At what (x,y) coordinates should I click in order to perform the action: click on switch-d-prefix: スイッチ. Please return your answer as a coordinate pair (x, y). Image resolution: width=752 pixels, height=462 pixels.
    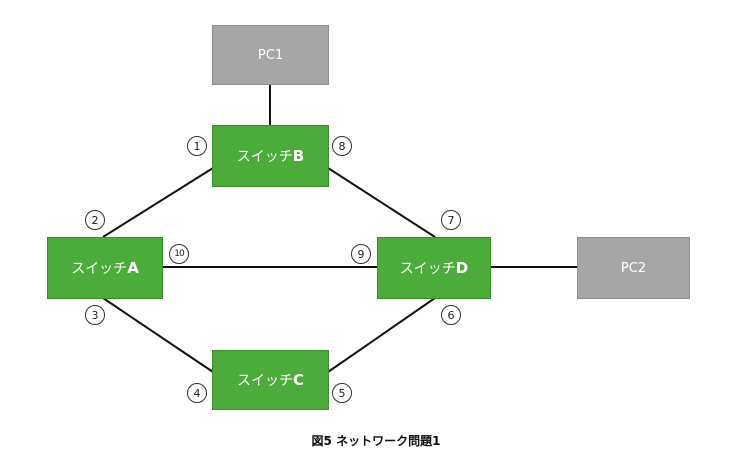
    Looking at the image, I should click on (427, 269).